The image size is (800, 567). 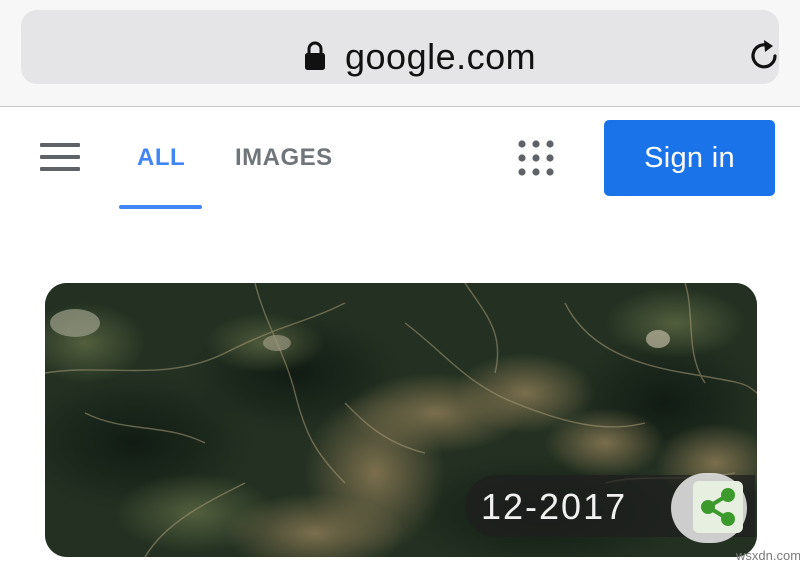 What do you see at coordinates (536, 158) in the screenshot?
I see `apps-grid-icon` at bounding box center [536, 158].